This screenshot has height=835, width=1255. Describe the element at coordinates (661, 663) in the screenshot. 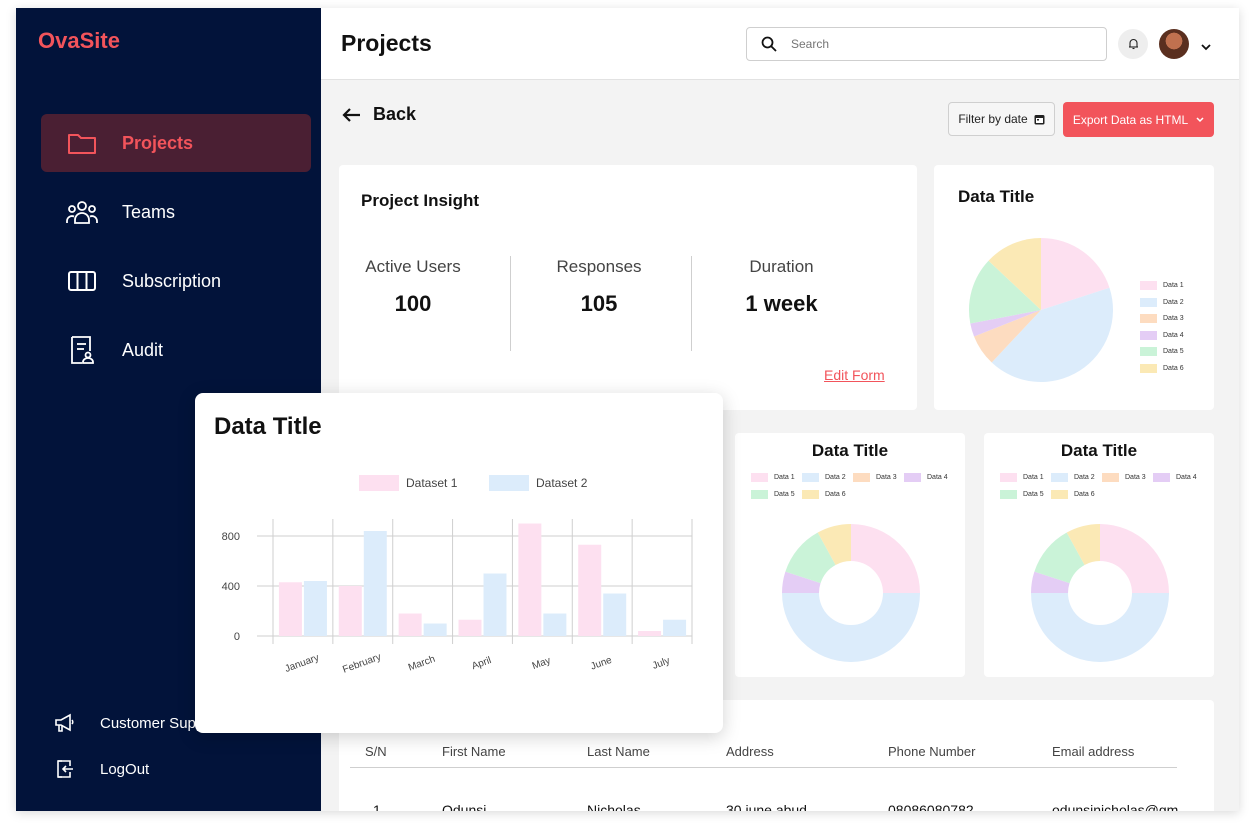

I see `x-tick-label: July` at that location.